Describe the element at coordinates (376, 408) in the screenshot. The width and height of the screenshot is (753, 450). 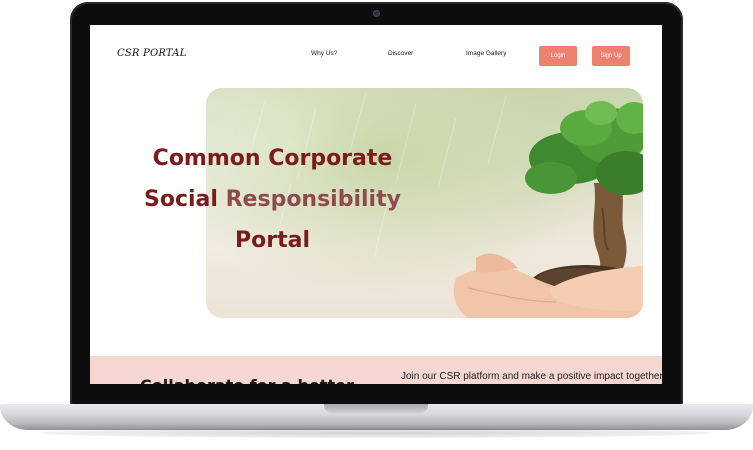
I see `laptop-notch` at that location.